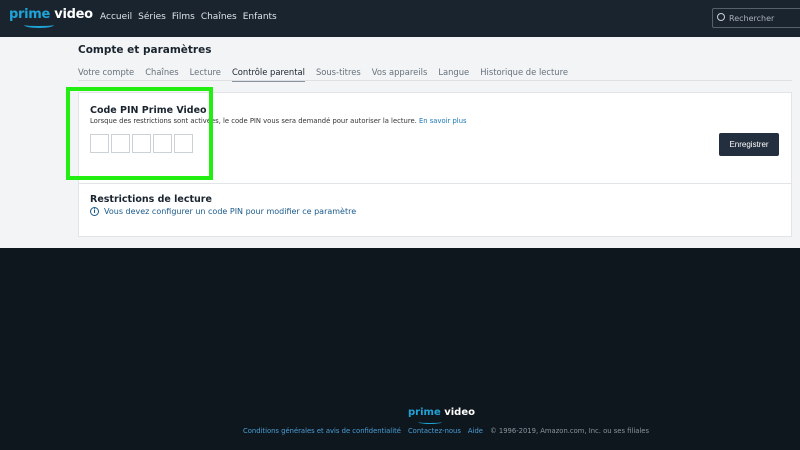  What do you see at coordinates (145, 50) in the screenshot?
I see `page-title: Compte et paramètres` at bounding box center [145, 50].